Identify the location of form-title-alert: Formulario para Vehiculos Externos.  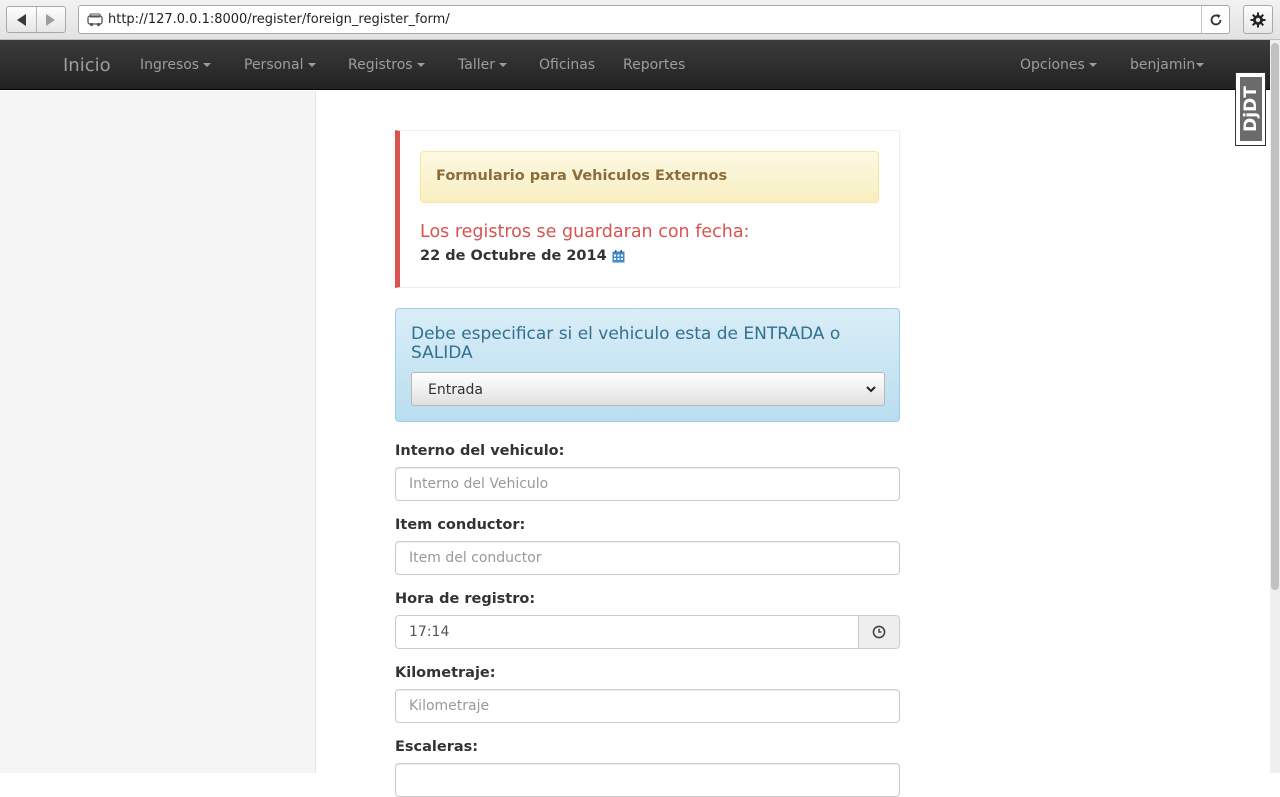
(649, 177).